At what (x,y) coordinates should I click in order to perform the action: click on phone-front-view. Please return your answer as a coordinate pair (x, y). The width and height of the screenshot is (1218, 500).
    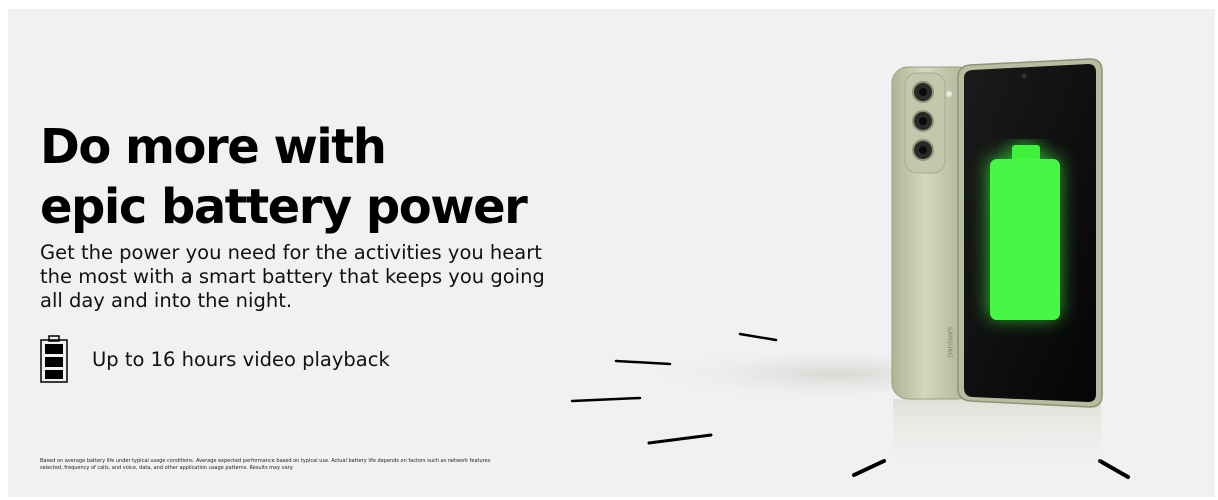
    Looking at the image, I should click on (1030, 233).